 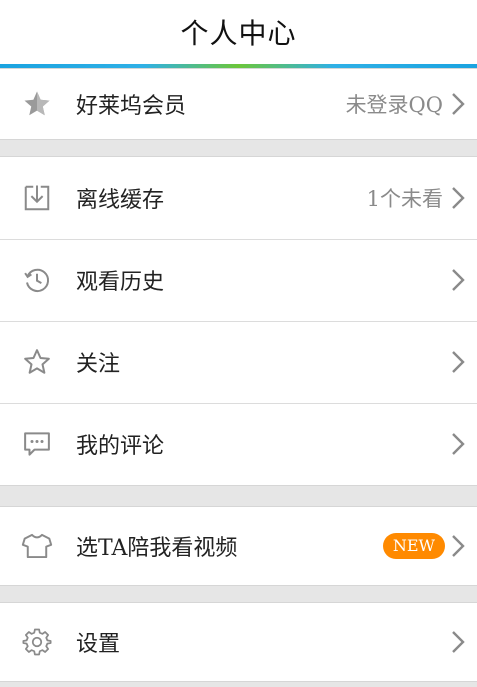 What do you see at coordinates (404, 199) in the screenshot?
I see `unwatched-count: 1个未看` at bounding box center [404, 199].